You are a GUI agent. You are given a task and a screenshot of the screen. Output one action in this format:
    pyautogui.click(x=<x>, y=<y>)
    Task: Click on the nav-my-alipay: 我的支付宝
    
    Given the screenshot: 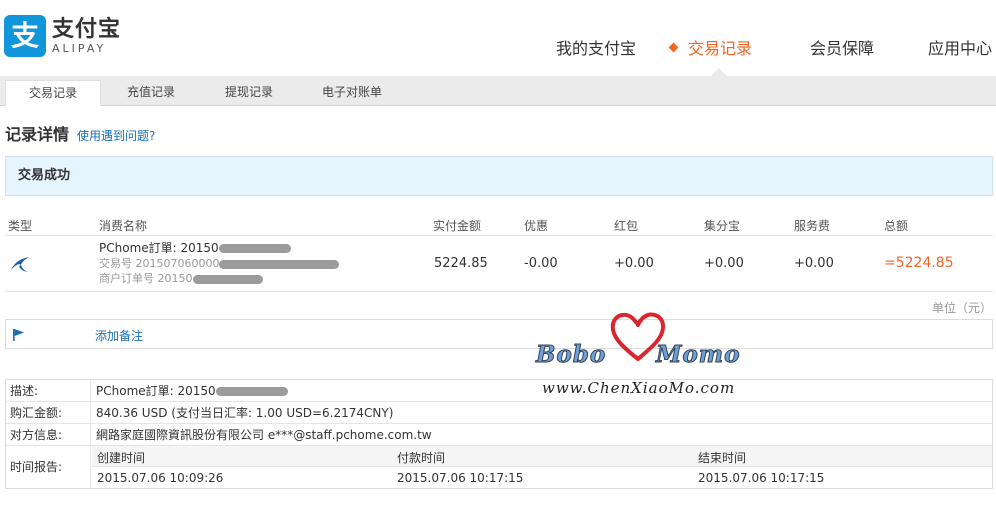 What is the action you would take?
    pyautogui.click(x=596, y=49)
    